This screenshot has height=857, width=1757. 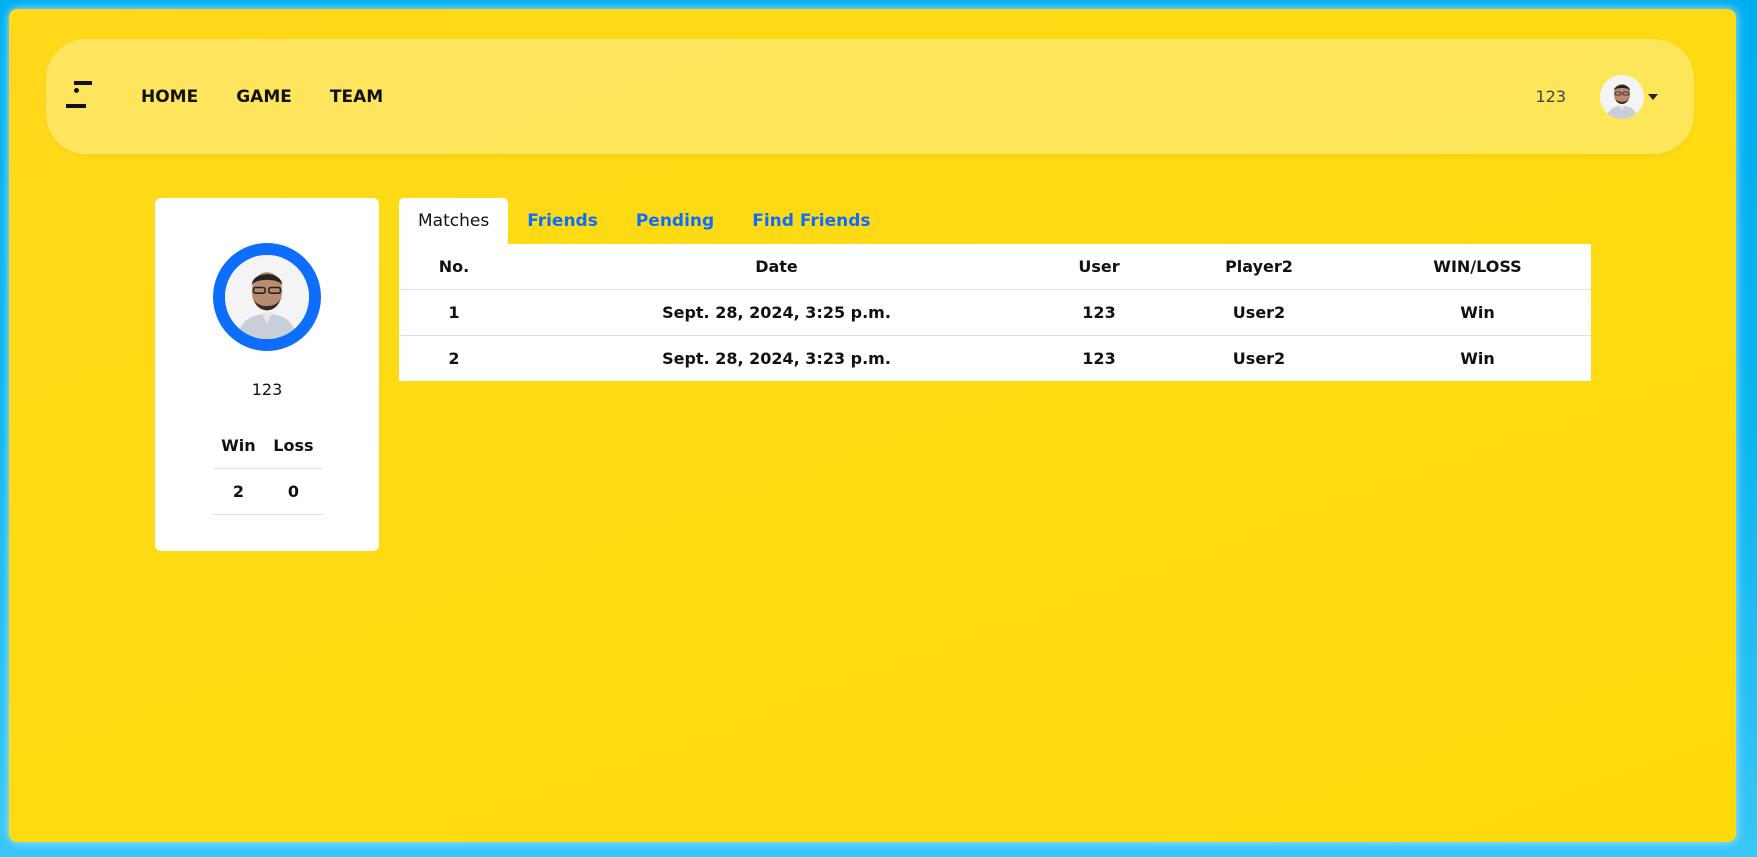 What do you see at coordinates (238, 446) in the screenshot?
I see `win-header: Win` at bounding box center [238, 446].